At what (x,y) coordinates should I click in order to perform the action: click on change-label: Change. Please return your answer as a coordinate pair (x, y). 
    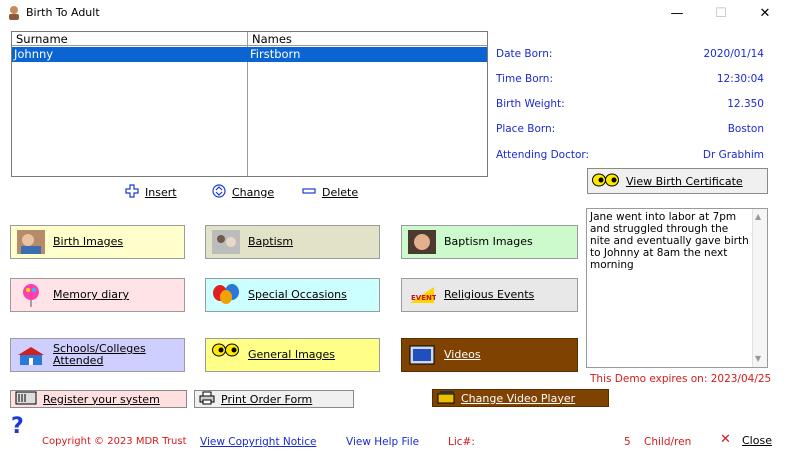
    Looking at the image, I should click on (253, 192).